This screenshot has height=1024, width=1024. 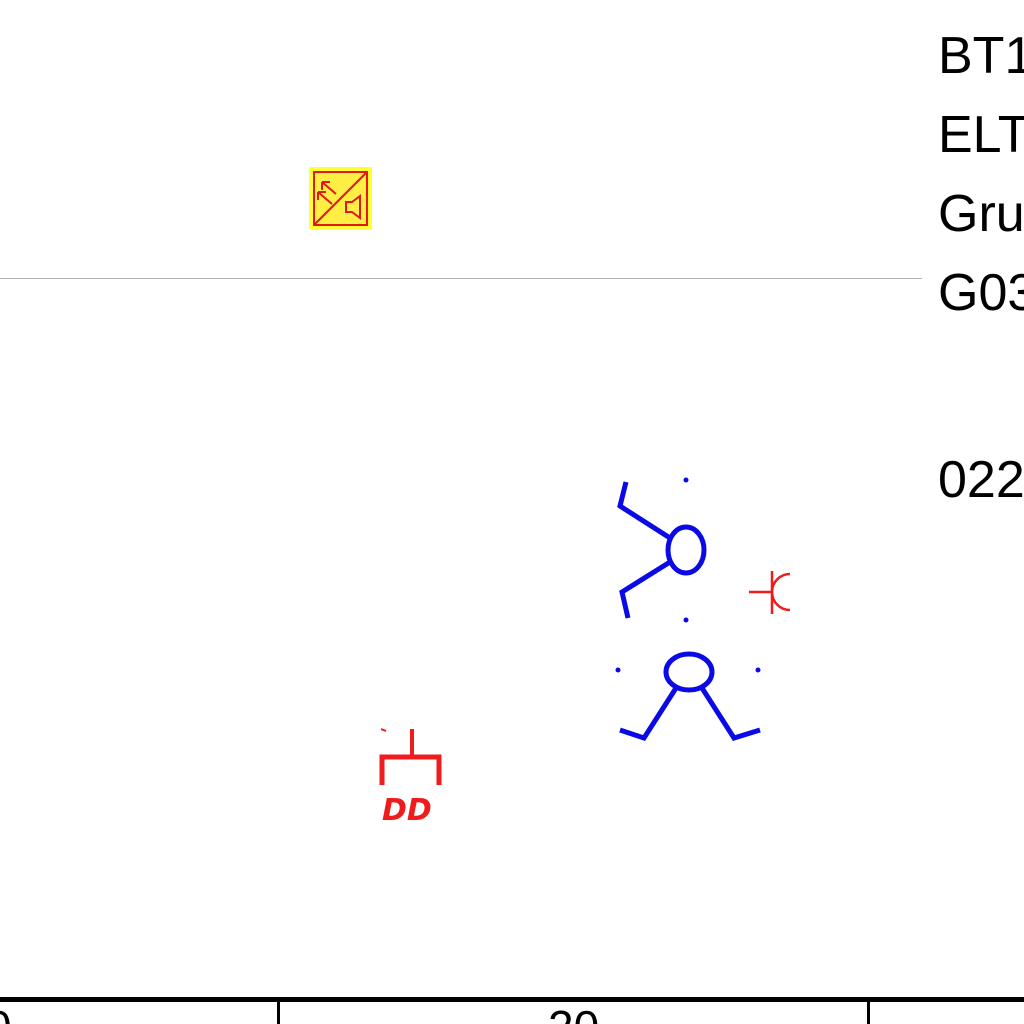 I want to click on chair-top-seat, so click(x=686, y=550).